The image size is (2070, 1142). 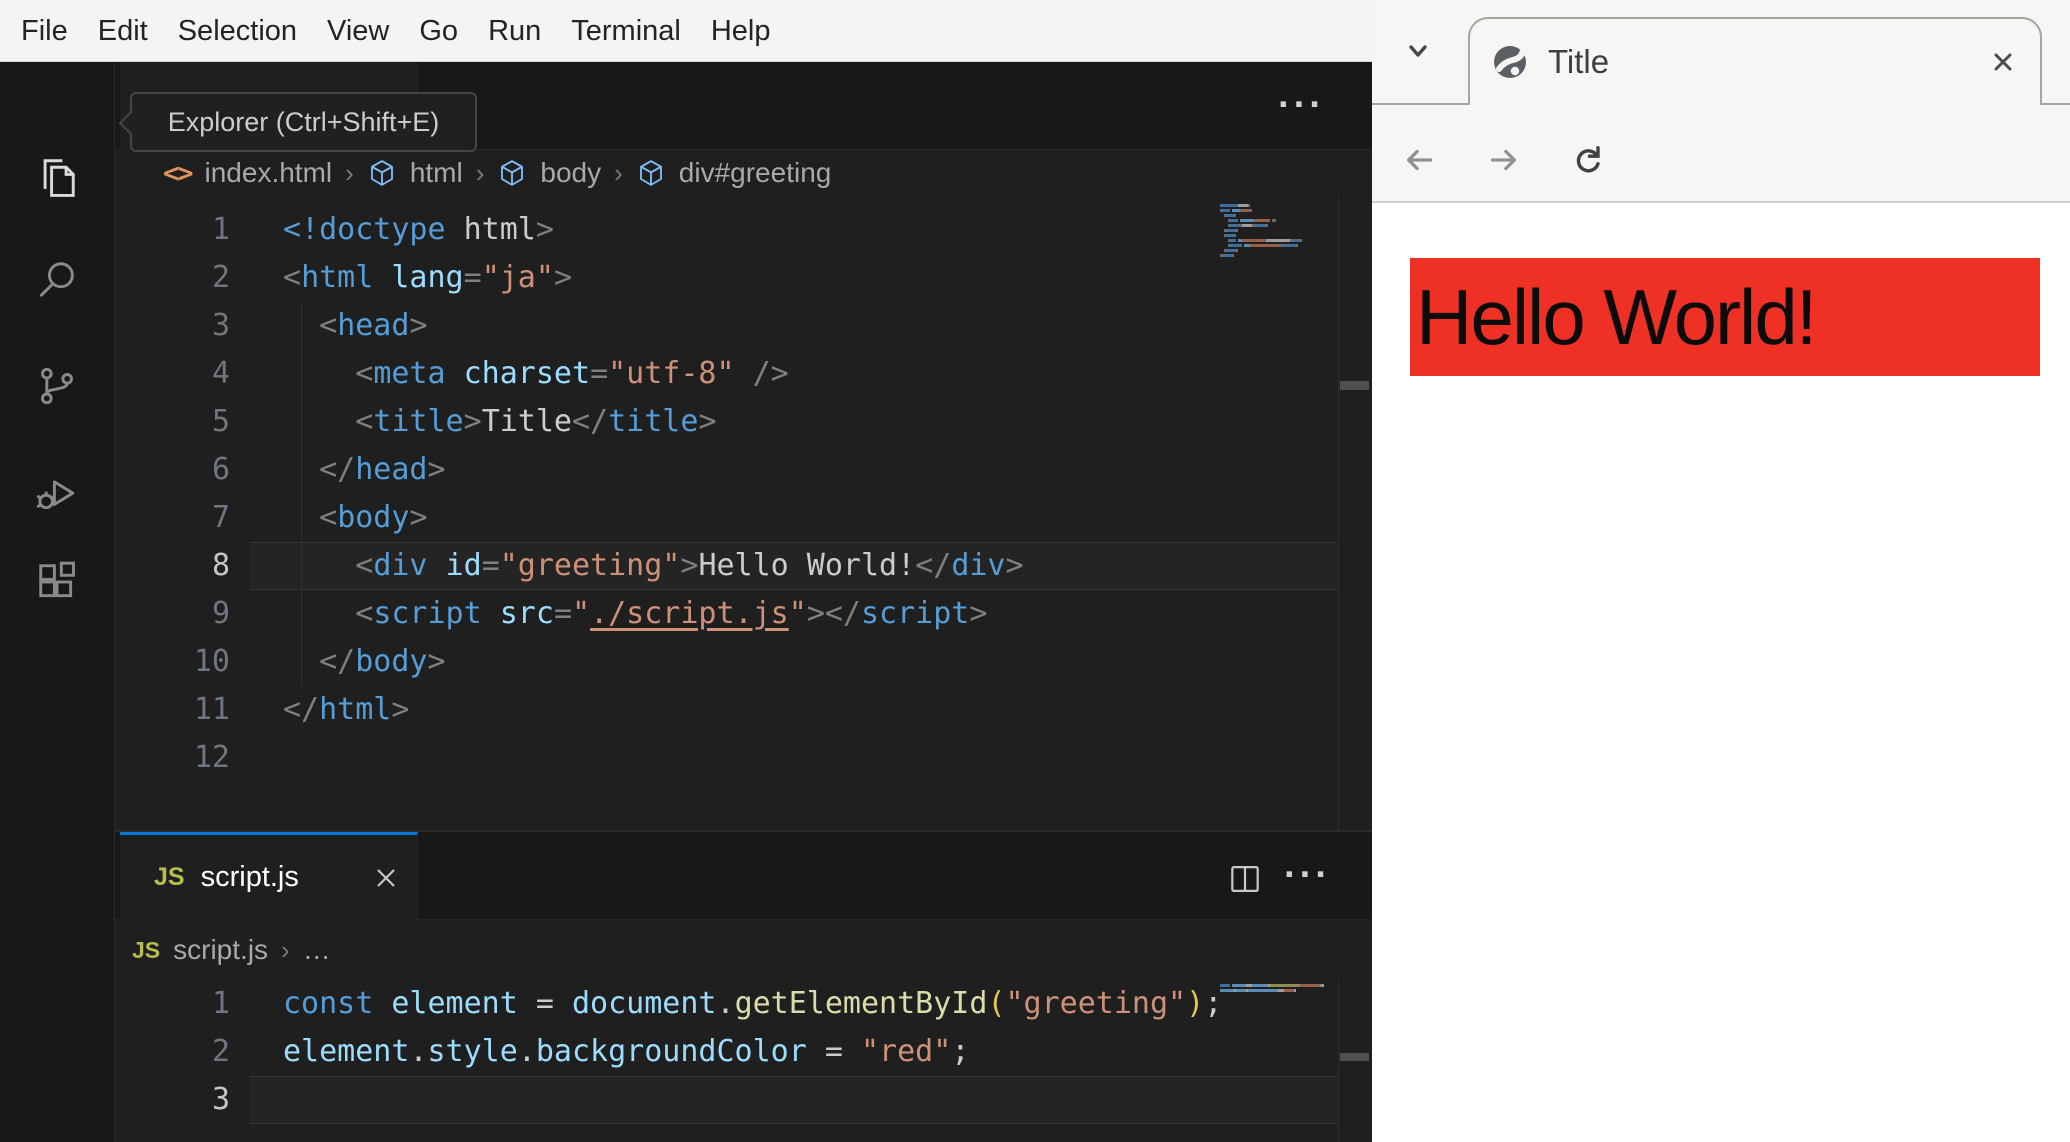 I want to click on extensions-icon, so click(x=57, y=582).